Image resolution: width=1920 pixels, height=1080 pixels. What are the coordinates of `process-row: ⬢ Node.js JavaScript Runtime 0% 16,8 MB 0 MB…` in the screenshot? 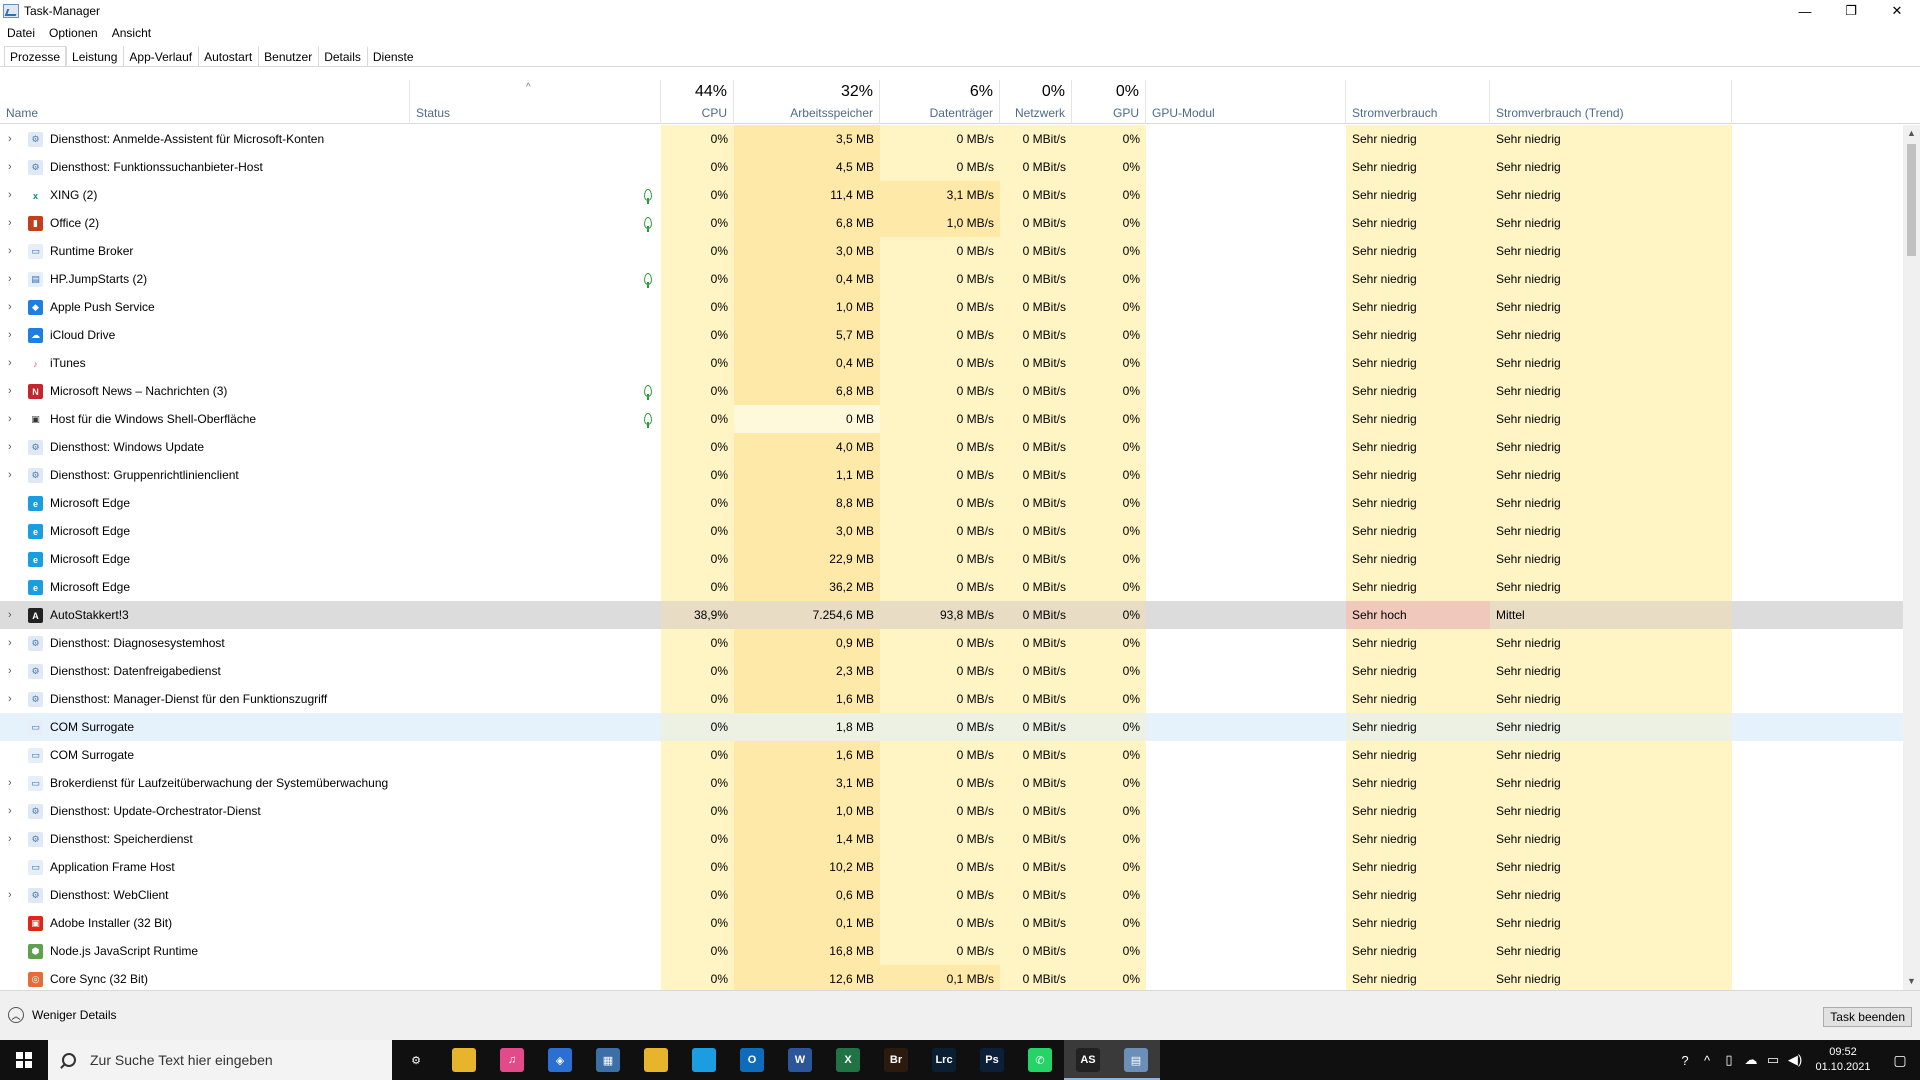 It's located at (953, 951).